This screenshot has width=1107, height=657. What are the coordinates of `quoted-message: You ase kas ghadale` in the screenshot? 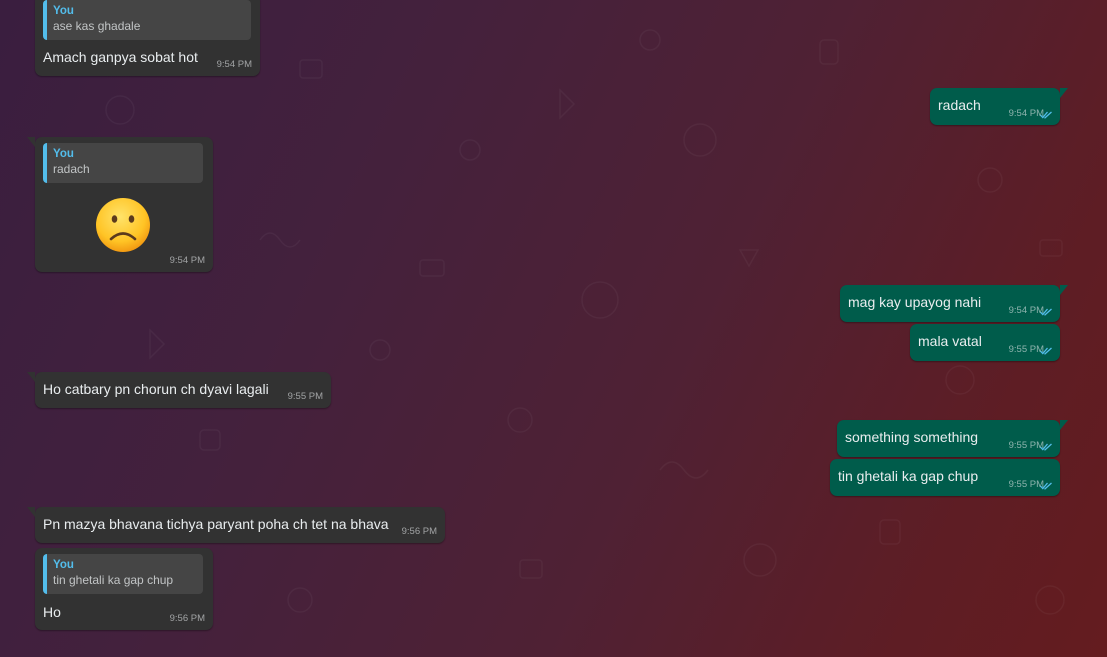 It's located at (147, 20).